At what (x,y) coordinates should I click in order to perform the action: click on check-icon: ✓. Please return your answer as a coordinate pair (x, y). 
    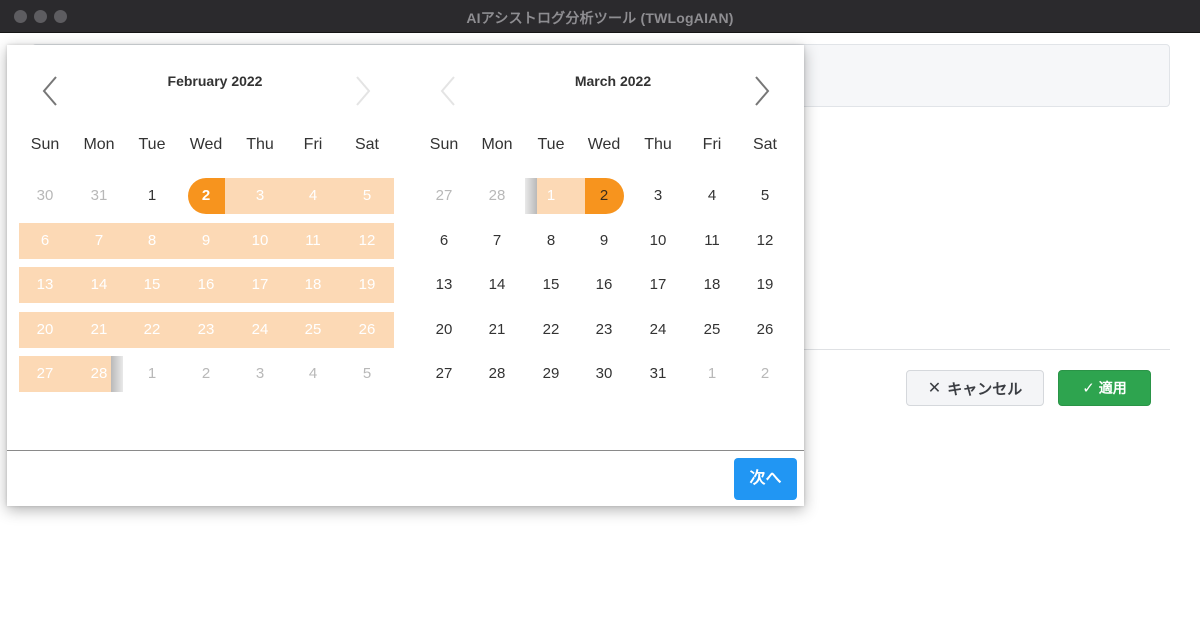
    Looking at the image, I should click on (1088, 388).